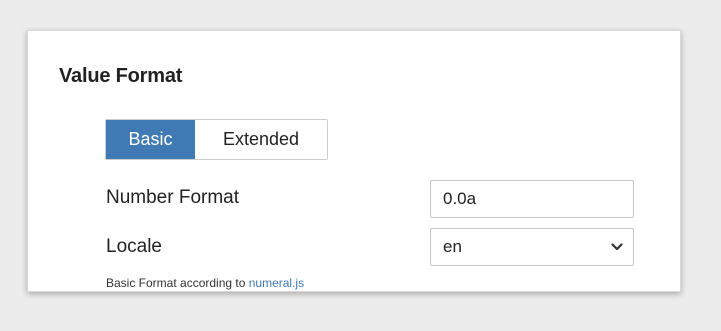 Image resolution: width=721 pixels, height=331 pixels. I want to click on format-note-text: Basic Format according to, so click(177, 283).